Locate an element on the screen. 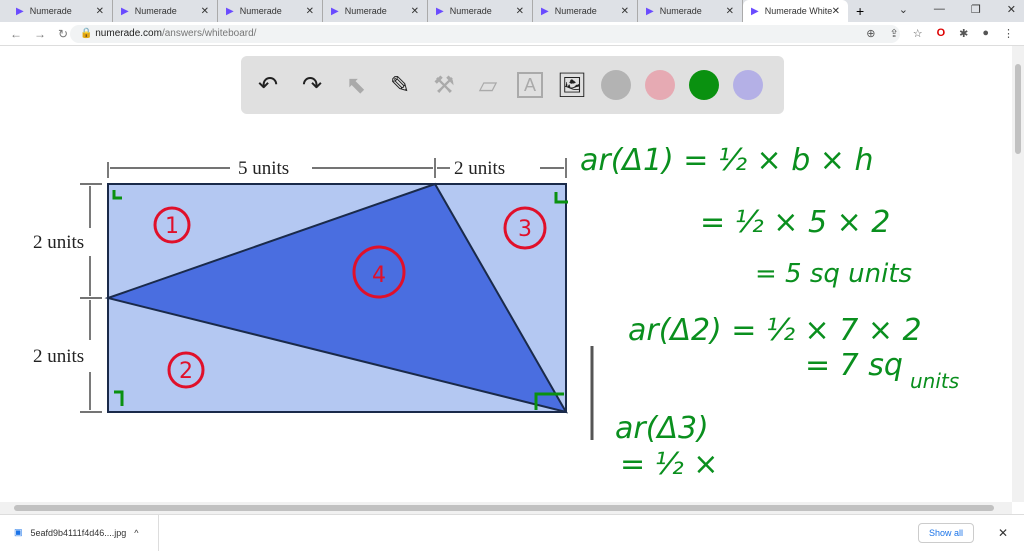 The height and width of the screenshot is (551, 1024). reload-icon: ↻ is located at coordinates (63, 34).